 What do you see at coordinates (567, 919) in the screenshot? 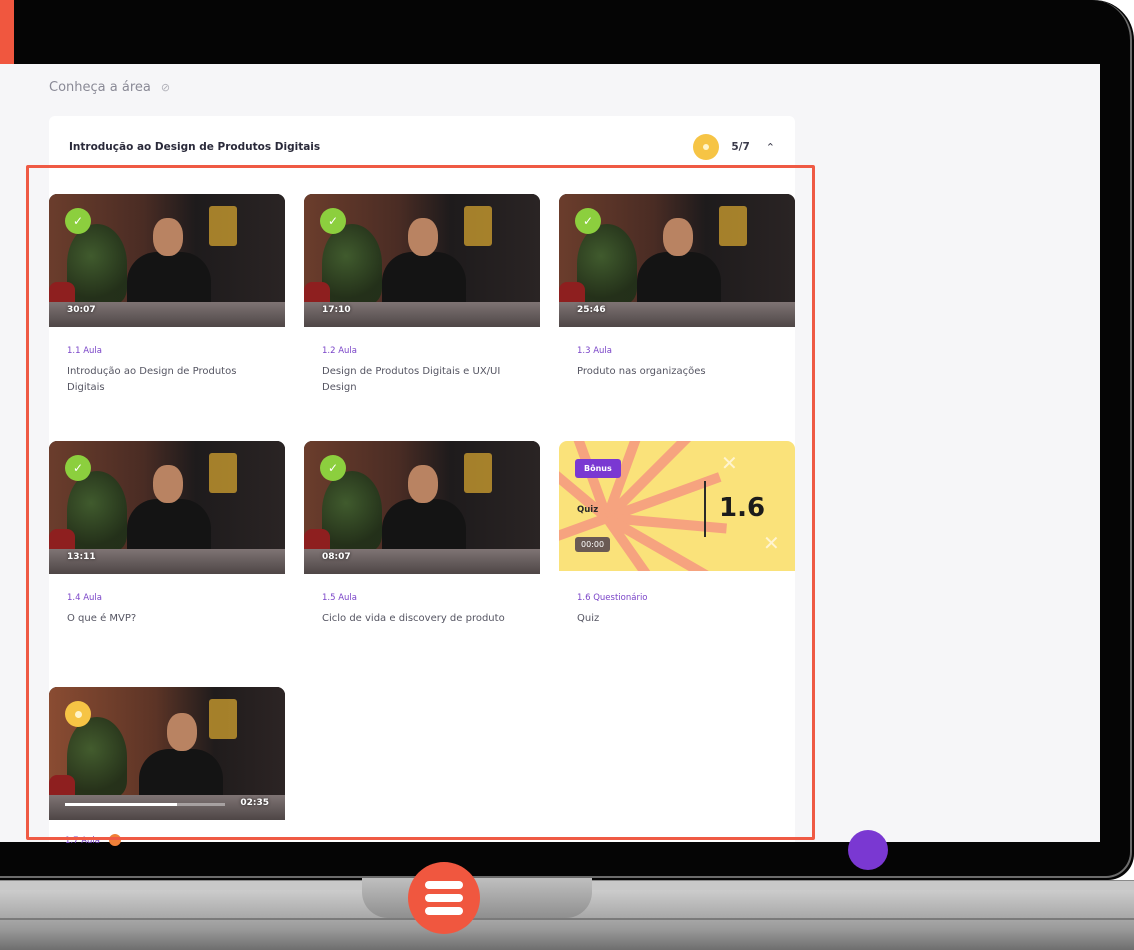
I see `laptop-foot` at bounding box center [567, 919].